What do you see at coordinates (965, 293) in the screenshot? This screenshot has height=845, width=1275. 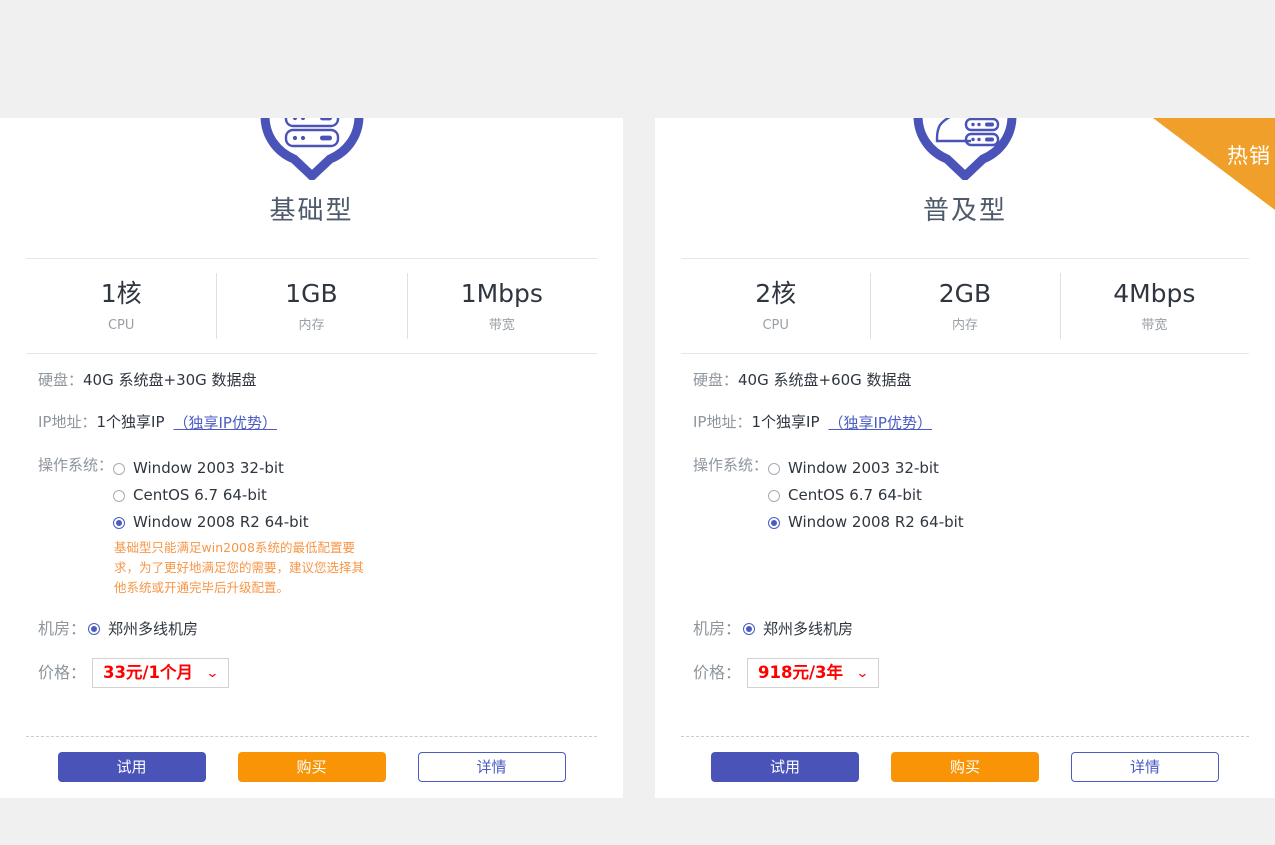 I see `spec-memory-value: 2GB` at bounding box center [965, 293].